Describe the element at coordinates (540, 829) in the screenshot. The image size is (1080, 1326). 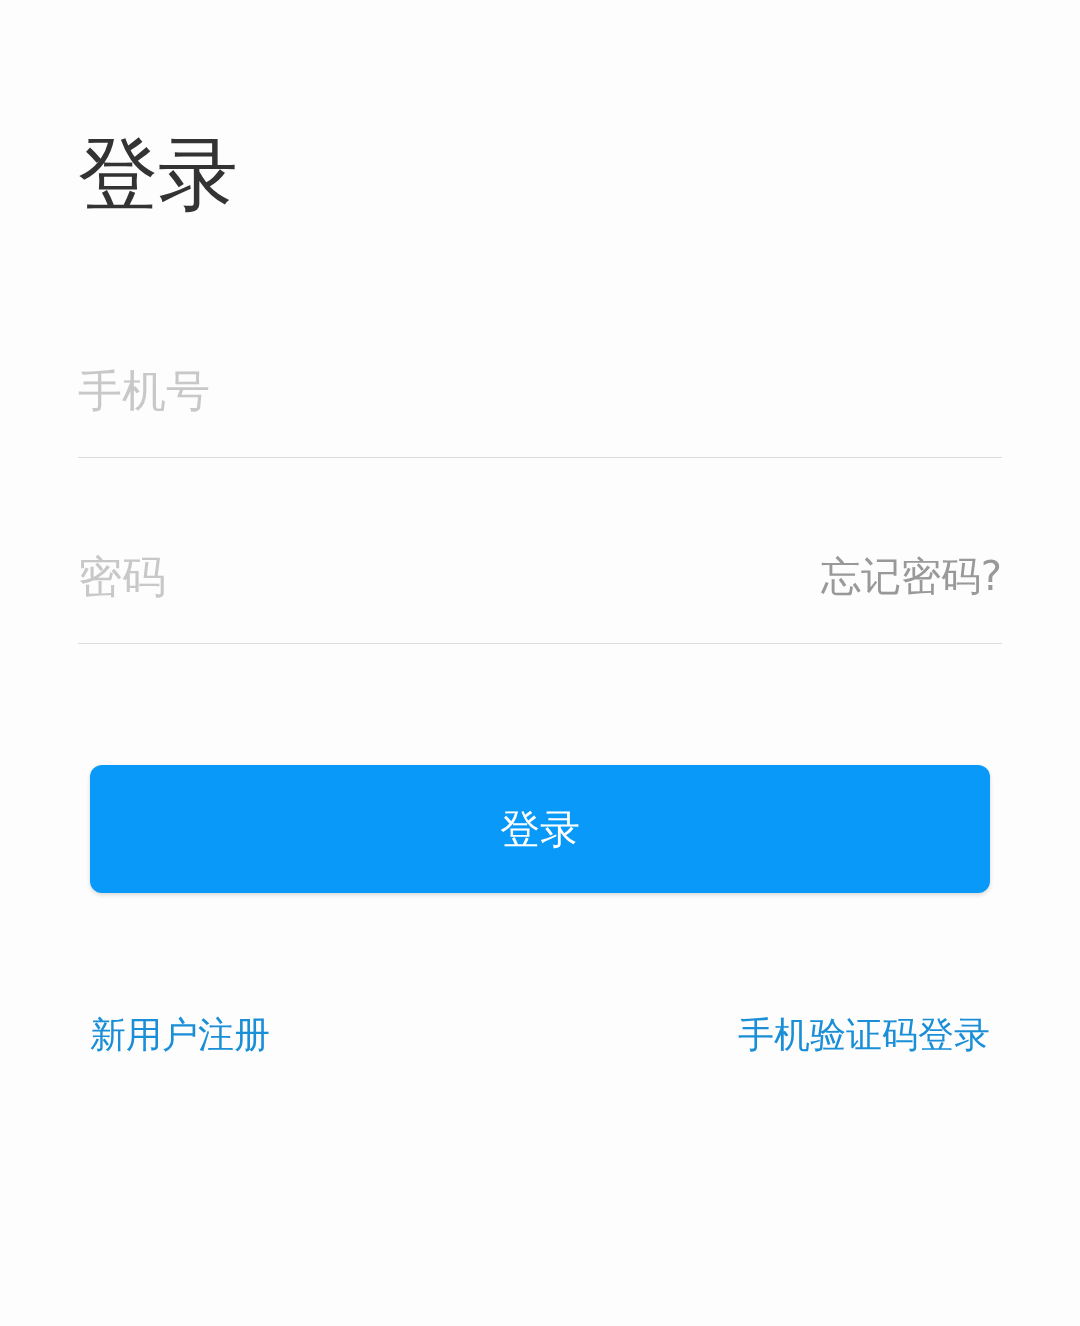
I see `login-button: 登录` at that location.